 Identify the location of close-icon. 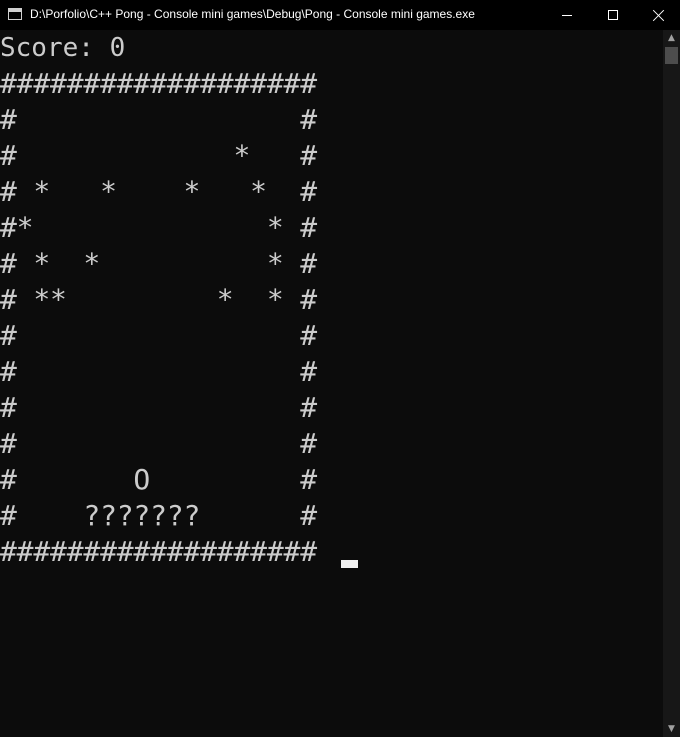
(659, 15).